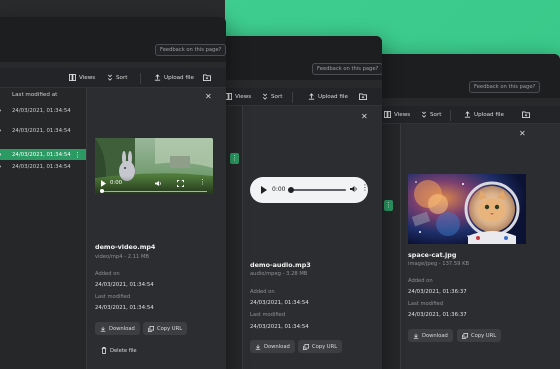  What do you see at coordinates (125, 247) in the screenshot?
I see `file-name: demo-video.mp4` at bounding box center [125, 247].